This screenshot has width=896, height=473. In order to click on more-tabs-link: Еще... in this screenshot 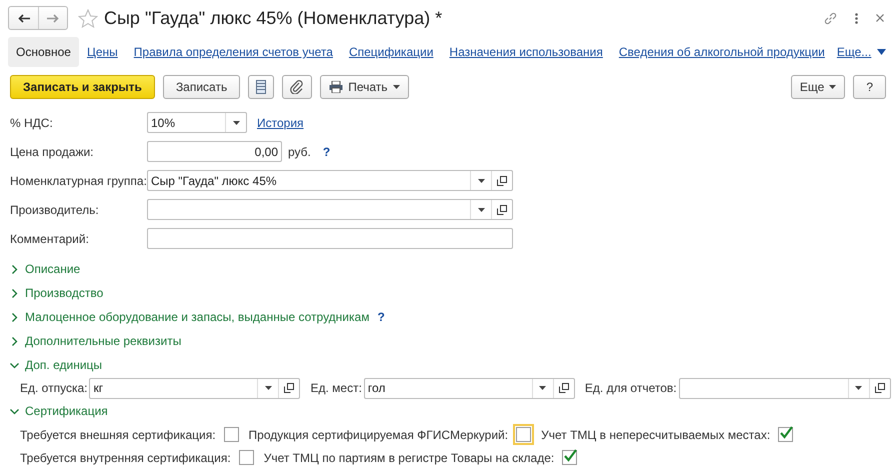, I will do `click(861, 52)`.